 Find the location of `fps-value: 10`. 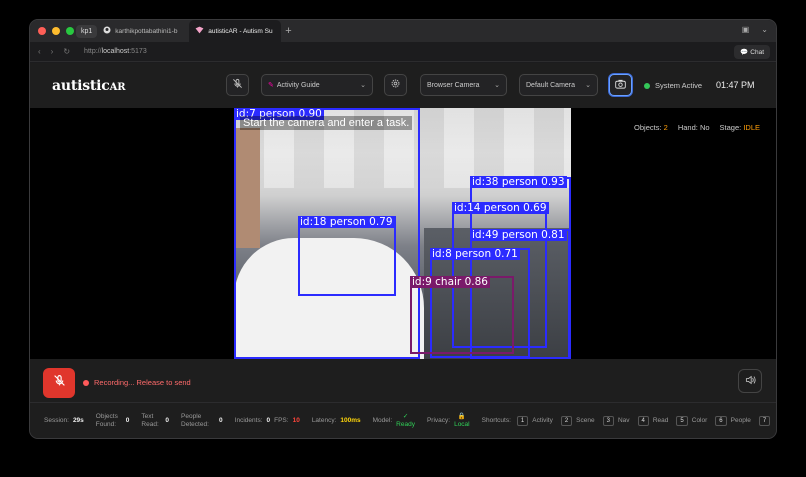

fps-value: 10 is located at coordinates (296, 420).